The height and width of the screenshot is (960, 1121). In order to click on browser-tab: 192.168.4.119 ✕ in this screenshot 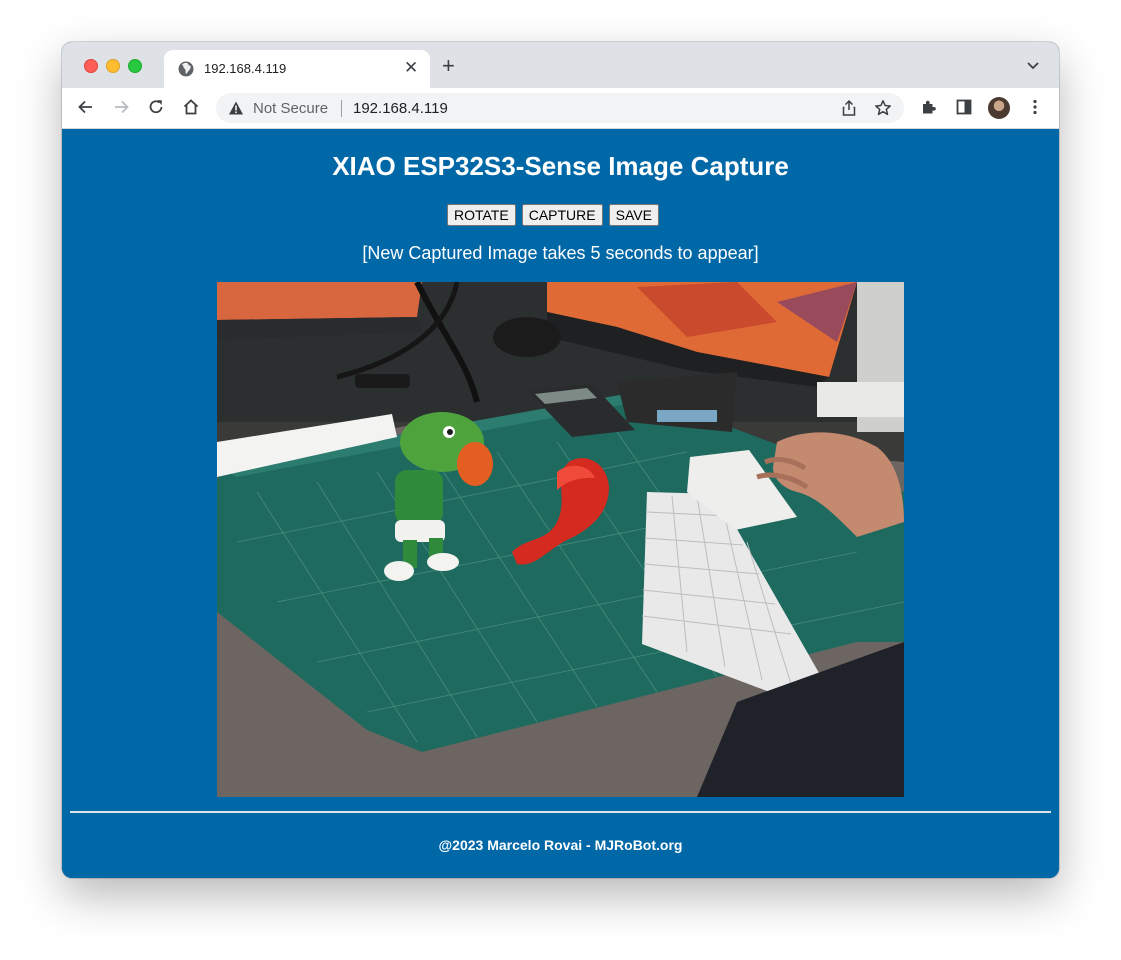, I will do `click(297, 69)`.